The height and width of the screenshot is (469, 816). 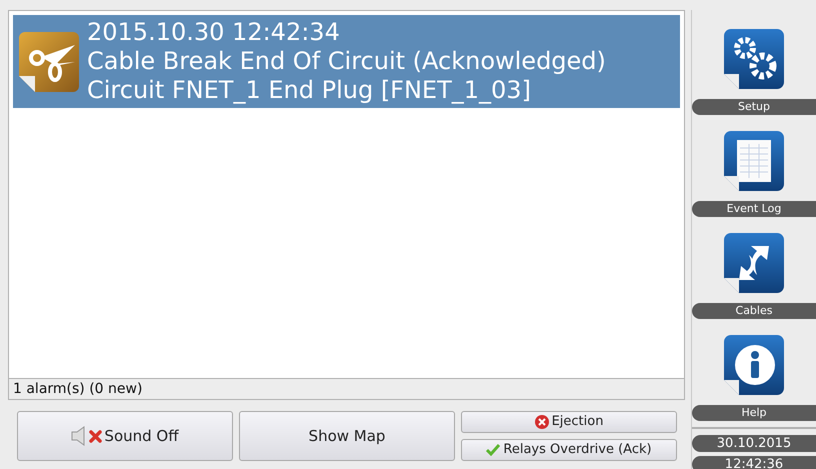 I want to click on sidebar-tile: Setup, so click(x=754, y=71).